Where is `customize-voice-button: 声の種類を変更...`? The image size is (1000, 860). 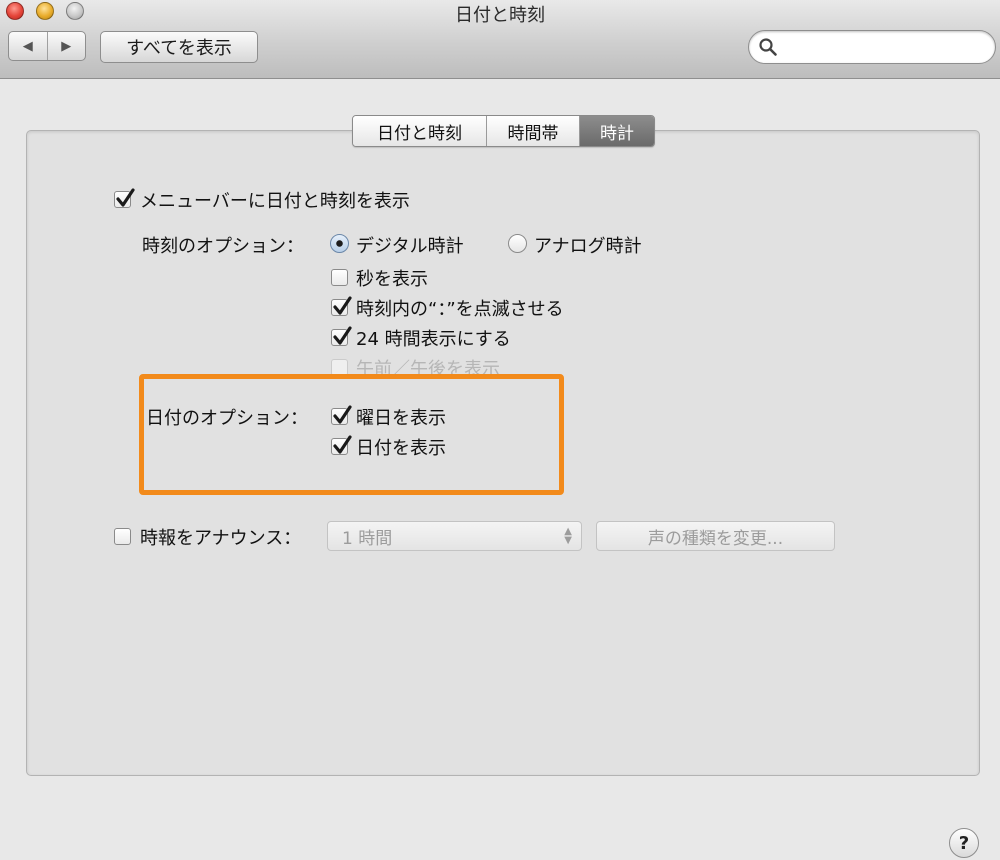 customize-voice-button: 声の種類を変更... is located at coordinates (715, 536).